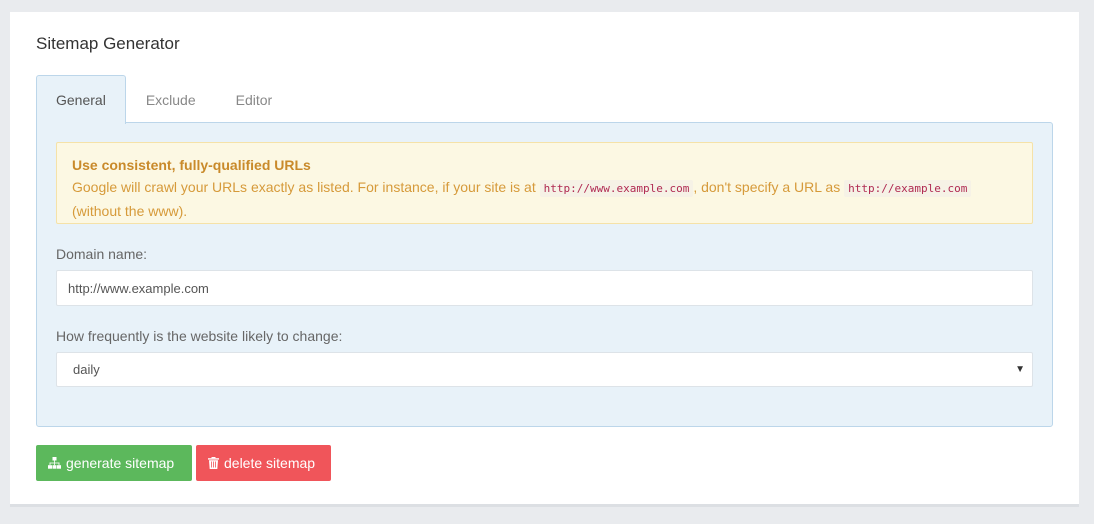 The width and height of the screenshot is (1094, 524). I want to click on alert-text-3: (without the www)., so click(130, 211).